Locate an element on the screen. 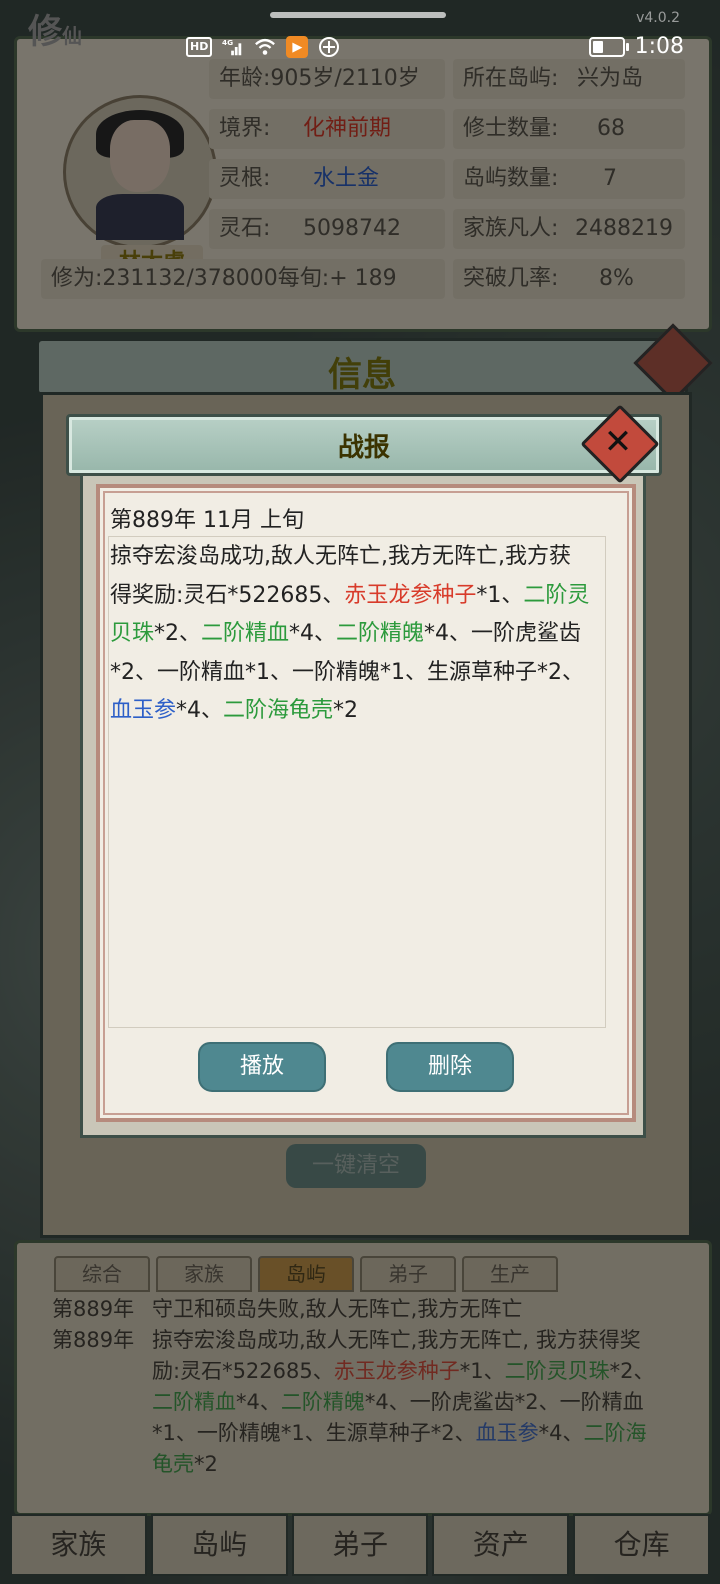 This screenshot has height=1584, width=720. wifi-icon is located at coordinates (265, 47).